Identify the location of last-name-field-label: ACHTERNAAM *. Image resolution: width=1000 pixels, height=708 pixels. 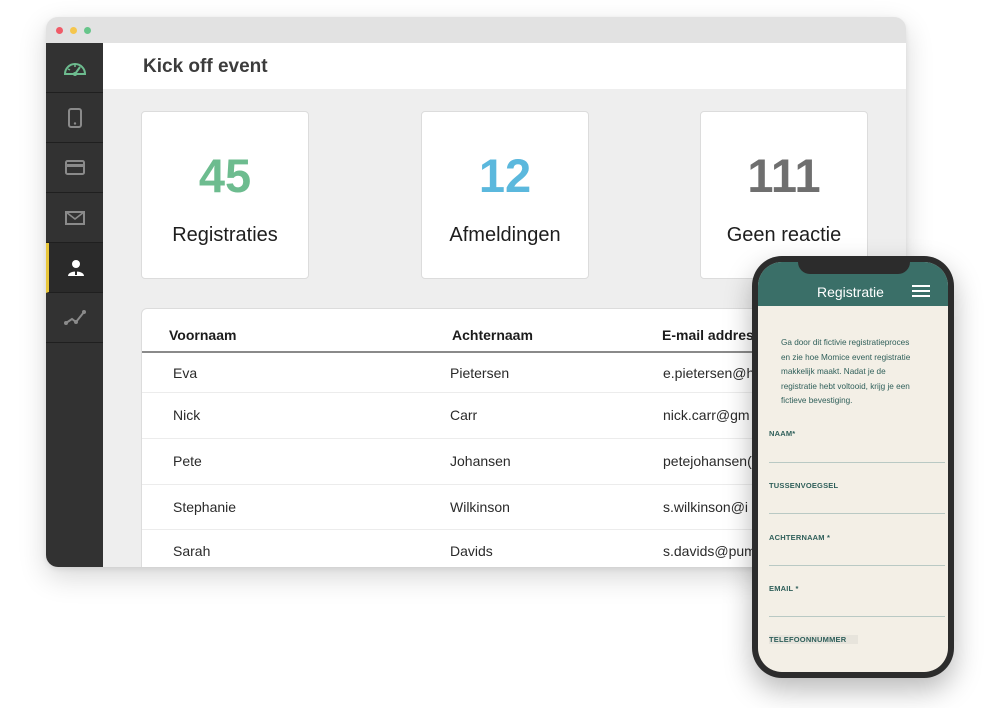
(800, 537).